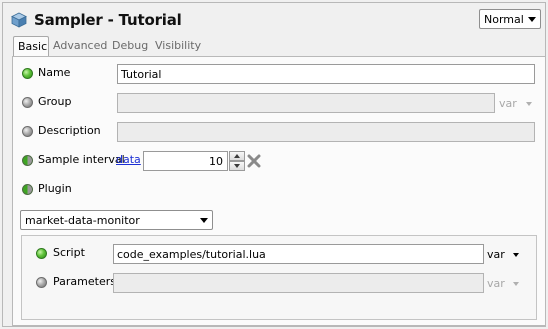 Image resolution: width=548 pixels, height=329 pixels. What do you see at coordinates (130, 46) in the screenshot?
I see `tab-debug: Debug` at bounding box center [130, 46].